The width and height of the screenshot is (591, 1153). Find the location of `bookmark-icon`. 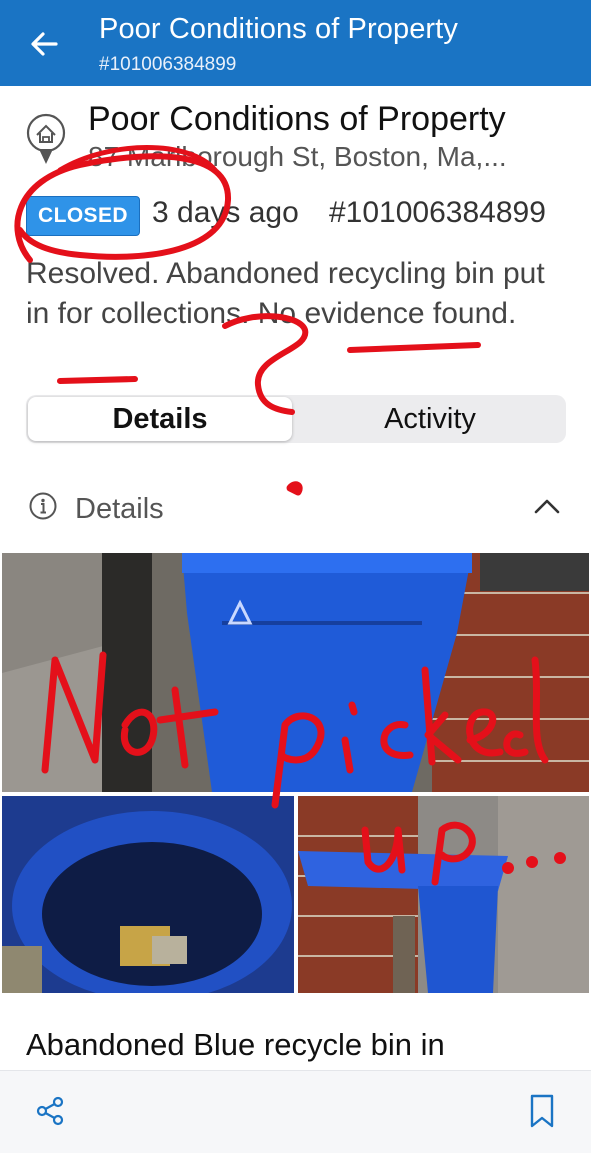

bookmark-icon is located at coordinates (542, 1111).